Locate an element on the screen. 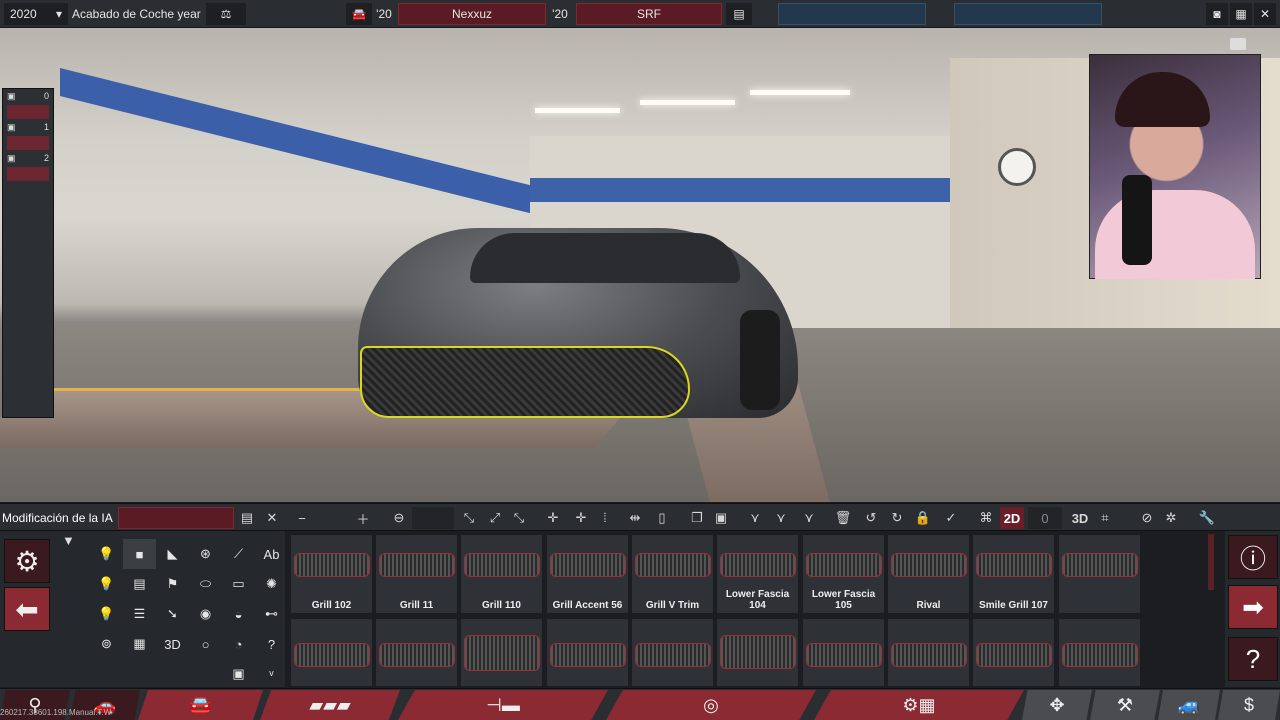 This screenshot has height=720, width=1280. badge-icon: ▭ is located at coordinates (238, 584).